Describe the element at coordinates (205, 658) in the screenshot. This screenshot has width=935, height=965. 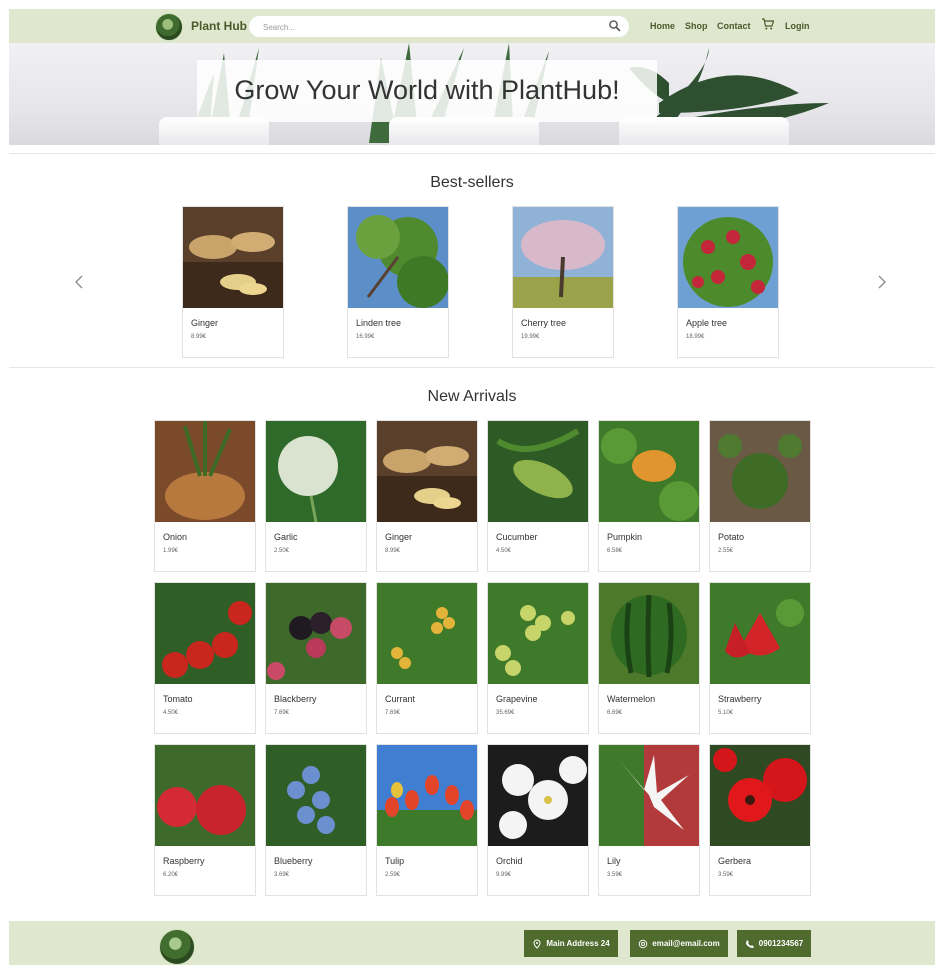
I see `product-card-tomato: Tomato 4.50€` at that location.